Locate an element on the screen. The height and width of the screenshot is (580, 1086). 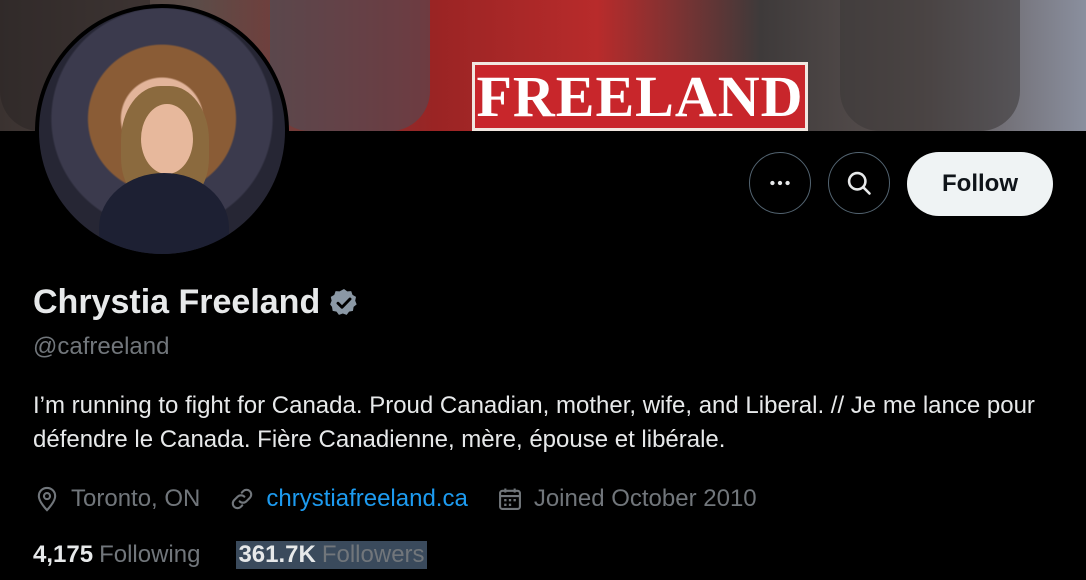
search-icon is located at coordinates (859, 183).